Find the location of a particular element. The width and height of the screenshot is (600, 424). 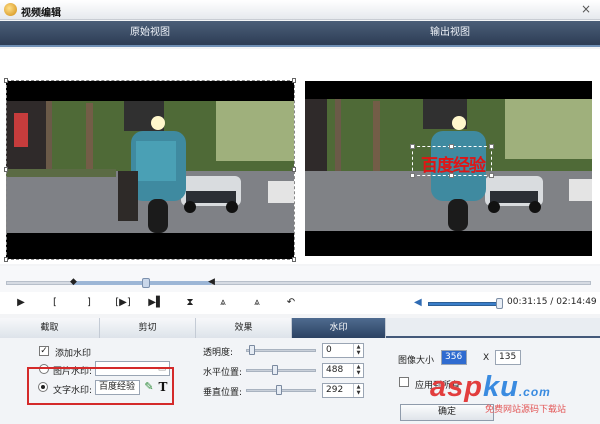

vertical-spinner: 292 ▲ ▼ is located at coordinates (343, 390).